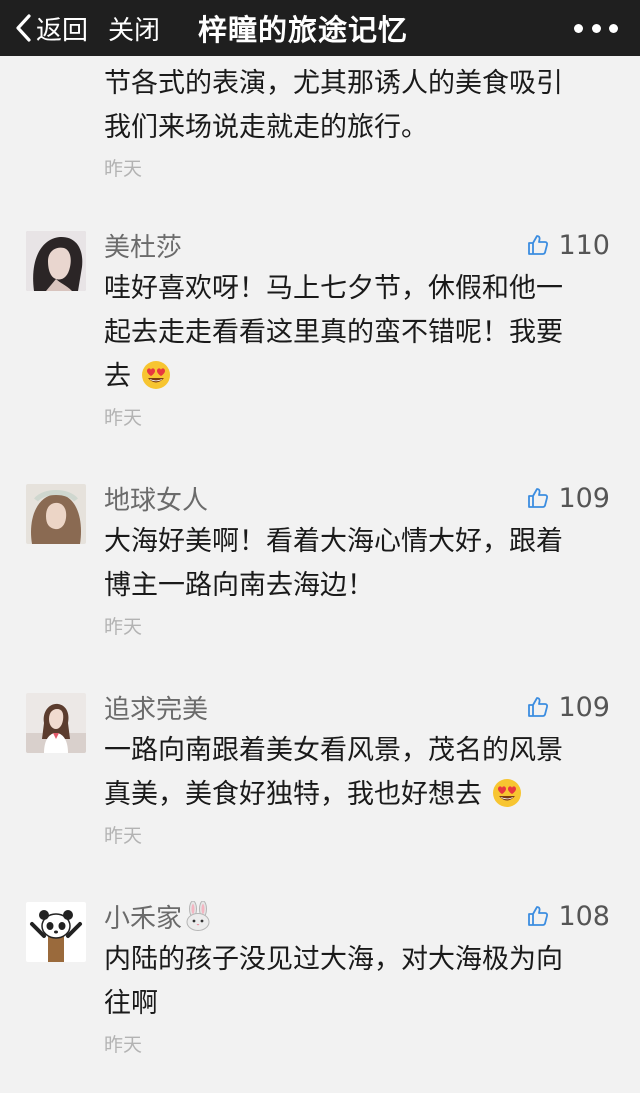 Image resolution: width=640 pixels, height=1093 pixels. Describe the element at coordinates (333, 288) in the screenshot. I see `comment-line: 哇好喜欢呀！马上七夕节，休假和他一` at that location.